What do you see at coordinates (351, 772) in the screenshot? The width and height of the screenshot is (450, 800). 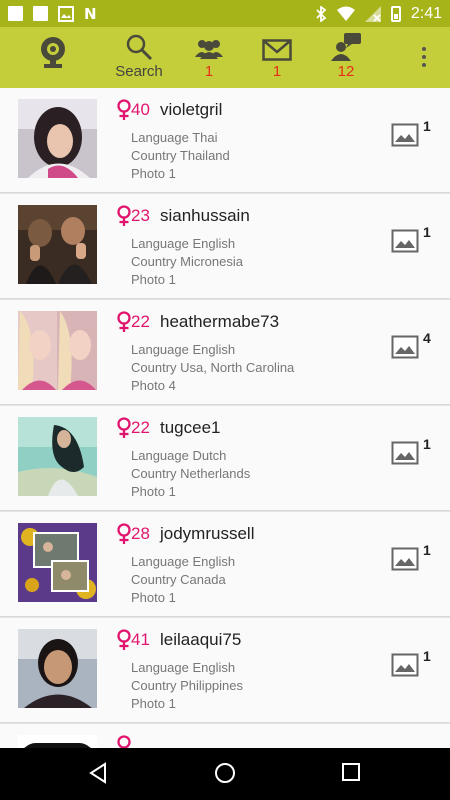 I see `recents-icon` at bounding box center [351, 772].